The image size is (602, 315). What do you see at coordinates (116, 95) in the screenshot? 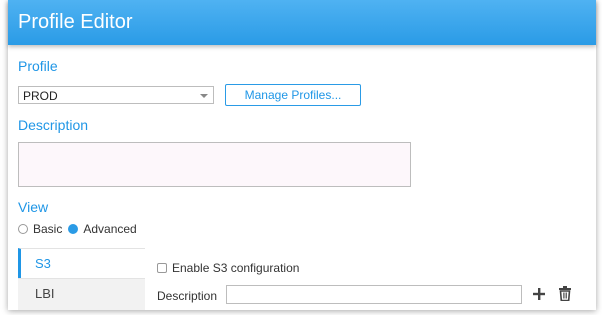
I see `profile-select: PROD` at bounding box center [116, 95].